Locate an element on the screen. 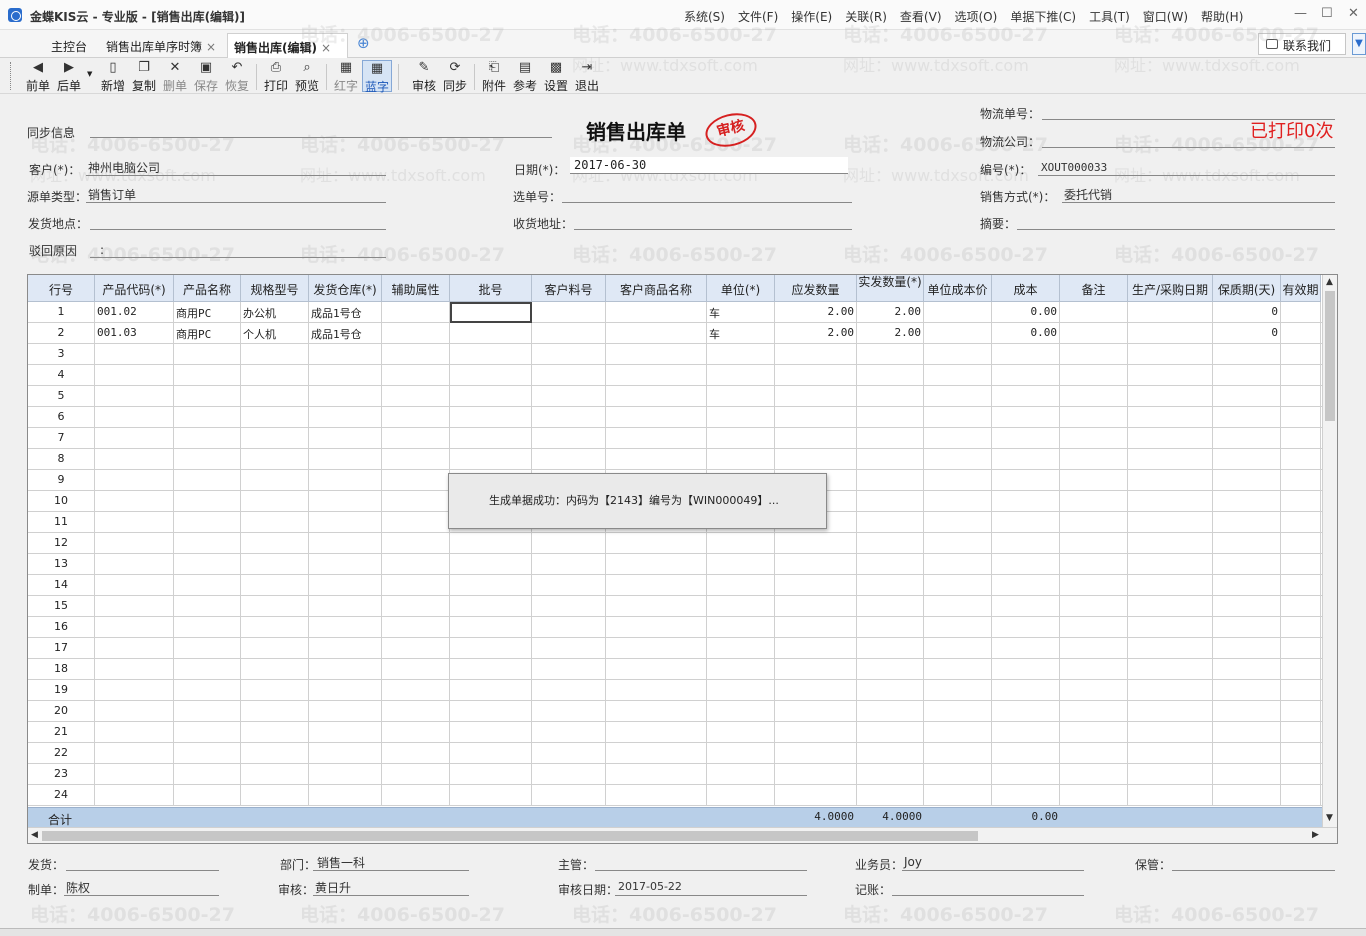 Image resolution: width=1366 pixels, height=936 pixels. col-header-warehouse: 发货仓库(*) is located at coordinates (345, 288).